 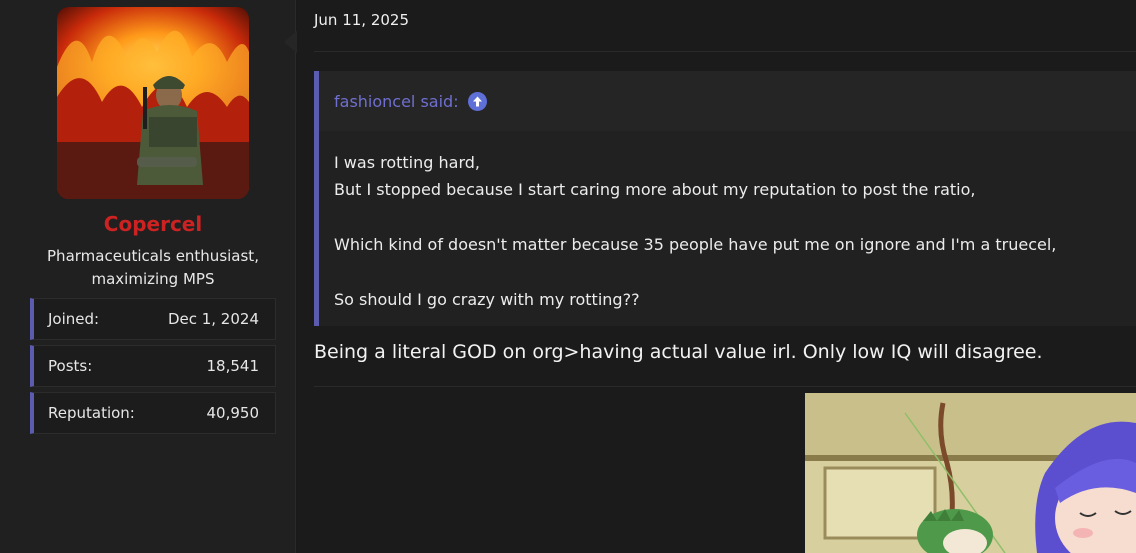 What do you see at coordinates (153, 319) in the screenshot?
I see `stat-joined: Joined: Dec 1, 2024` at bounding box center [153, 319].